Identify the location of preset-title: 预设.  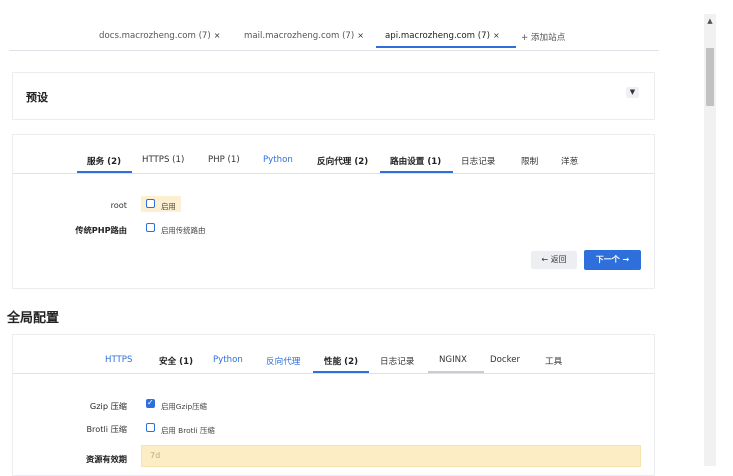
(37, 97).